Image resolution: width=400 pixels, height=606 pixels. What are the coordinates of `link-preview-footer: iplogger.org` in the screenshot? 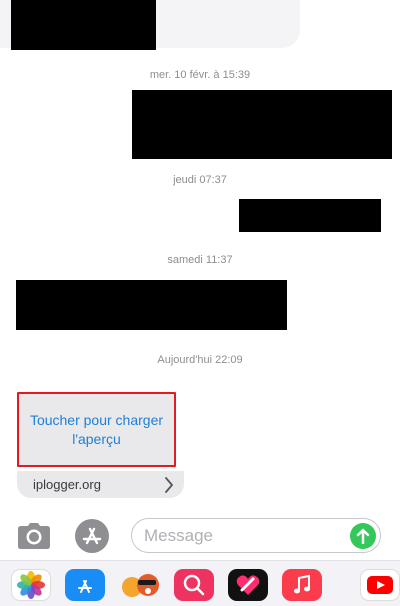 It's located at (100, 484).